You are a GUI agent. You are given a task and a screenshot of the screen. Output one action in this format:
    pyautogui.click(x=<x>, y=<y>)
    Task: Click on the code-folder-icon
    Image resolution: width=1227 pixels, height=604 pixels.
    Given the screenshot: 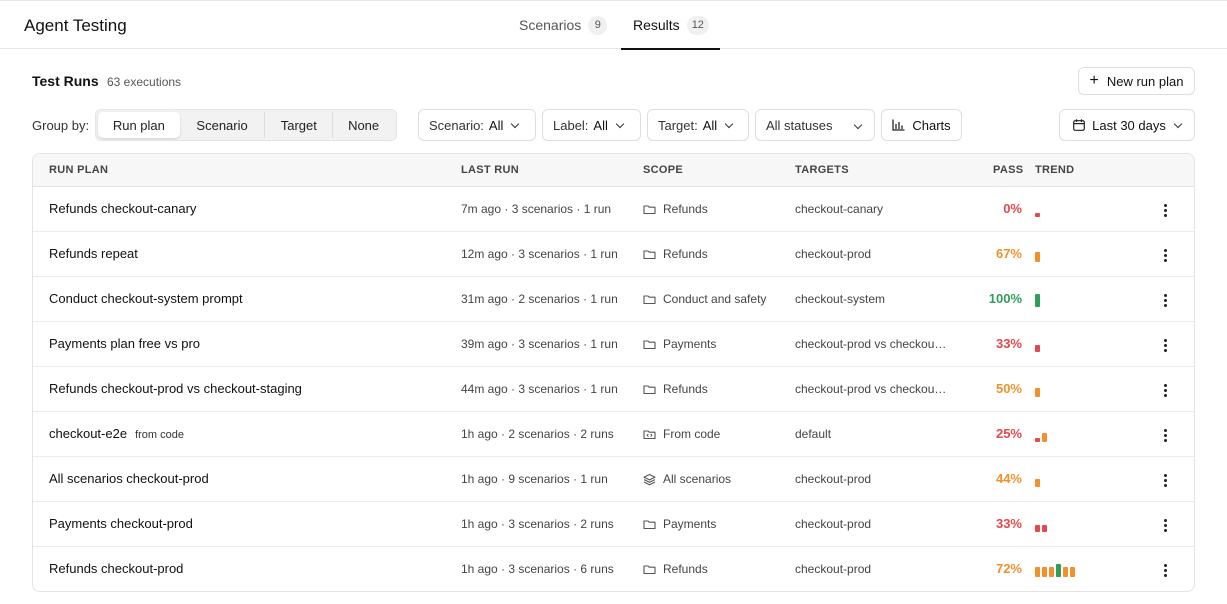 What is the action you would take?
    pyautogui.click(x=649, y=434)
    